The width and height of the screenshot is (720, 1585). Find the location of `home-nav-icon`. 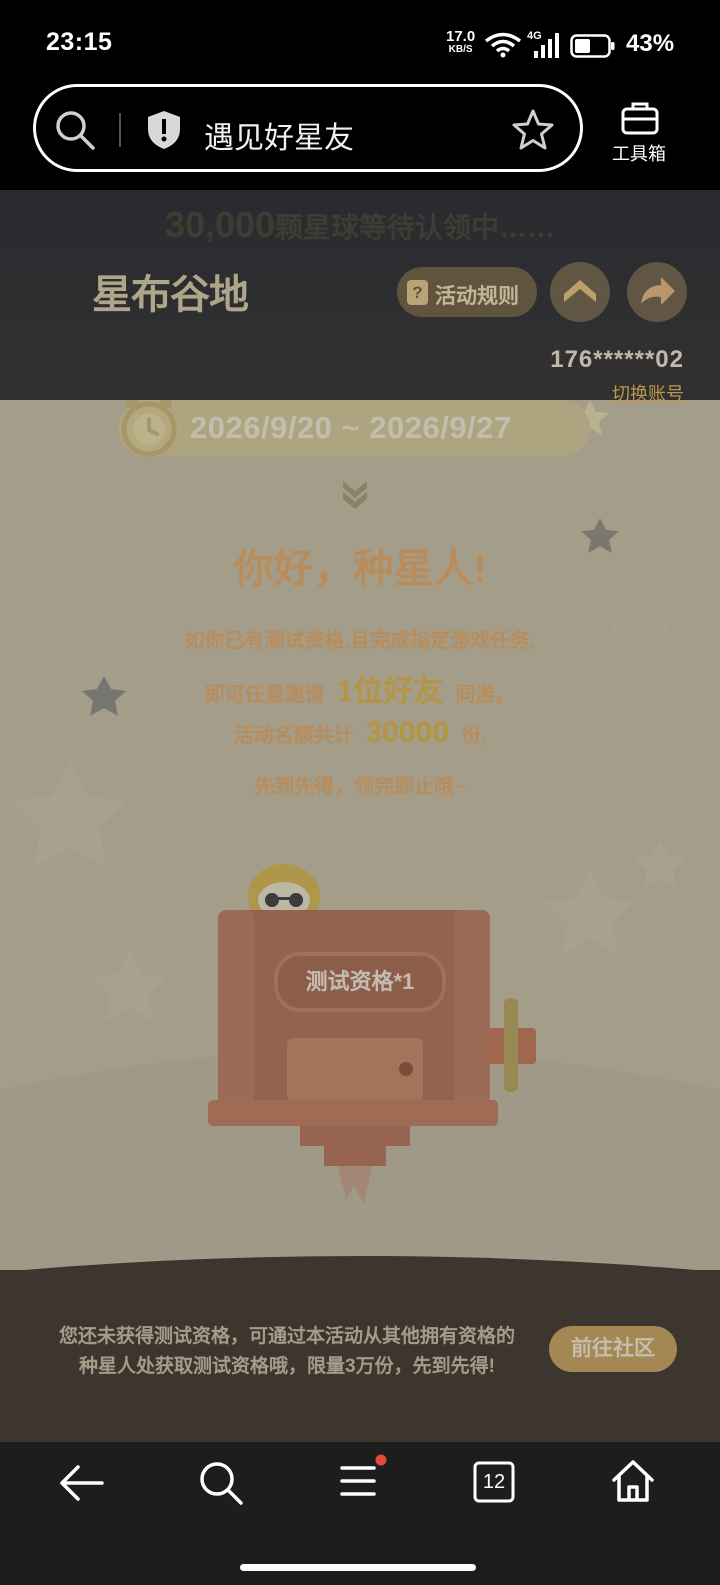

home-nav-icon is located at coordinates (633, 1481).